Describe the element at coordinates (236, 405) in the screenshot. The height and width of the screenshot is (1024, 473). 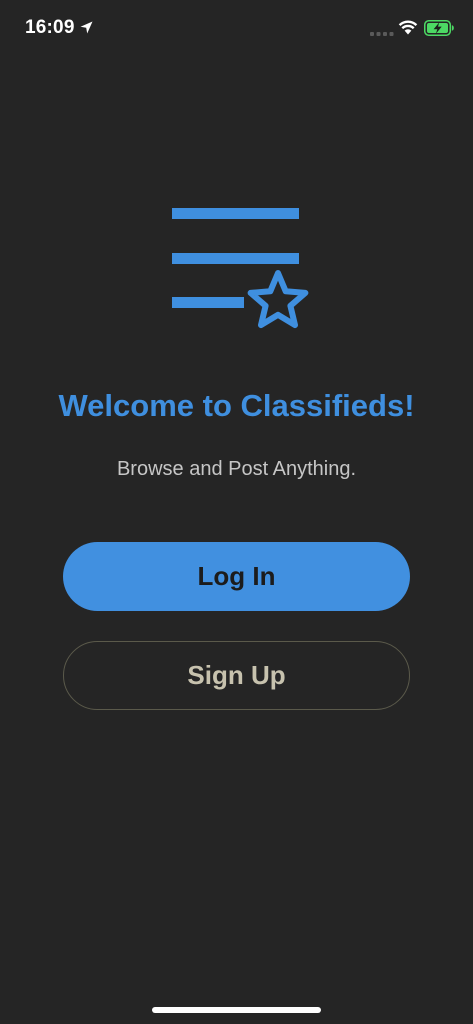
I see `welcome-title: Welcome to Classifieds!` at that location.